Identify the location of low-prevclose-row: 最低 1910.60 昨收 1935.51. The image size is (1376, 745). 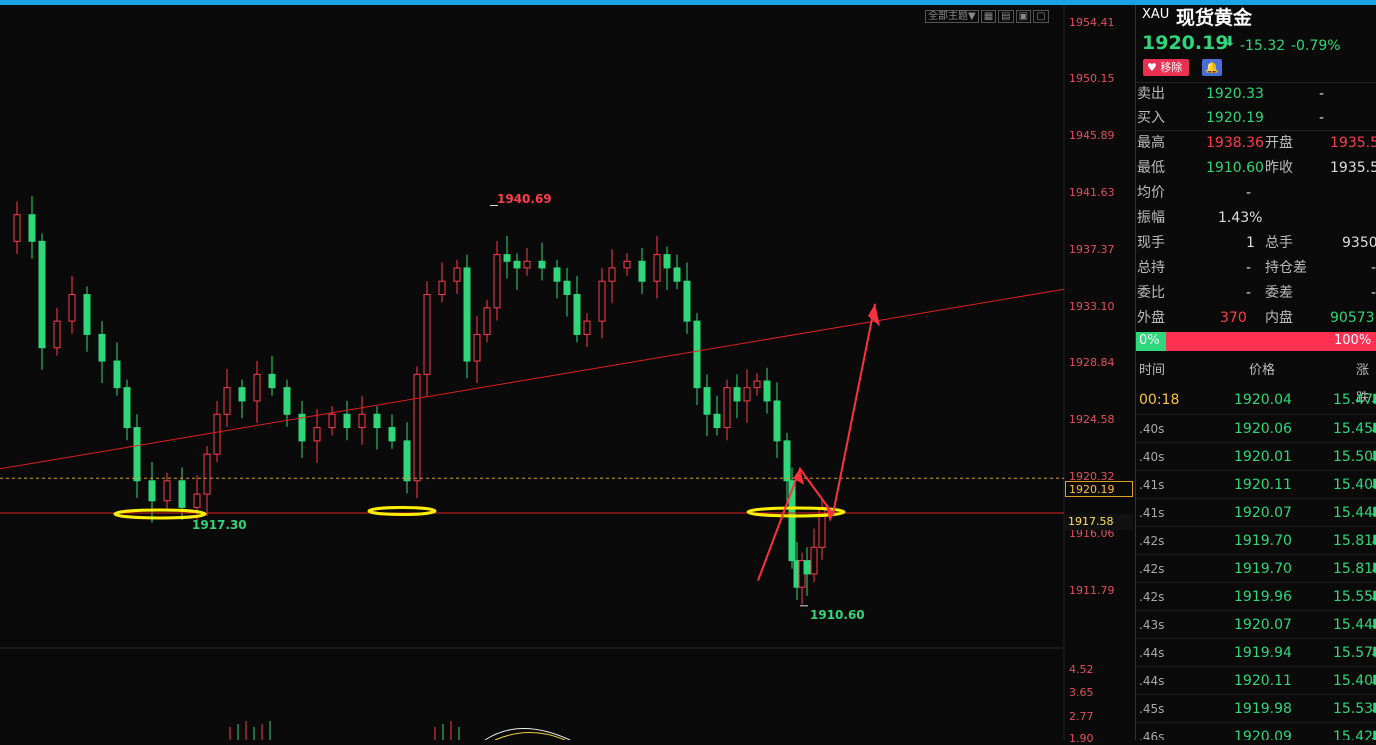
(1256, 168).